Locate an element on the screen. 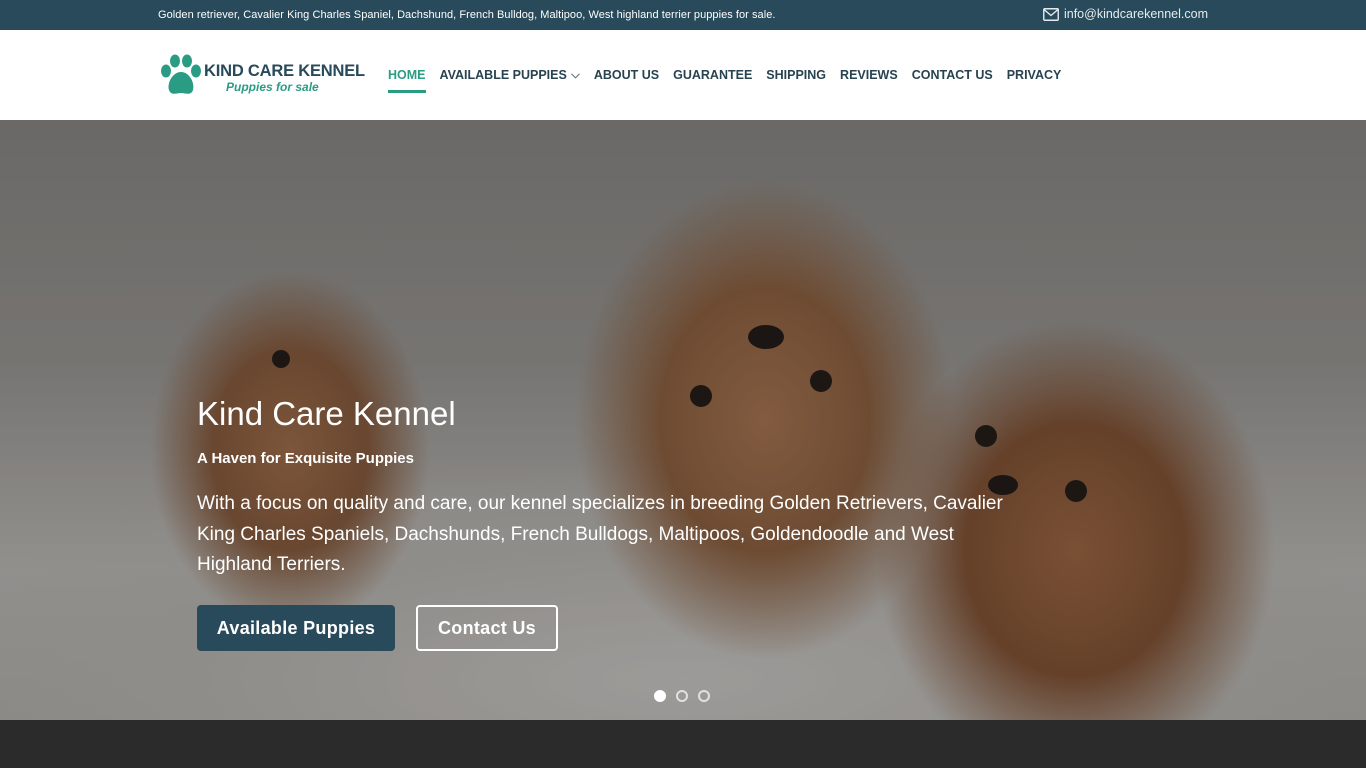 The image size is (1366, 768). nav-item-about-us: ABOUT US is located at coordinates (626, 75).